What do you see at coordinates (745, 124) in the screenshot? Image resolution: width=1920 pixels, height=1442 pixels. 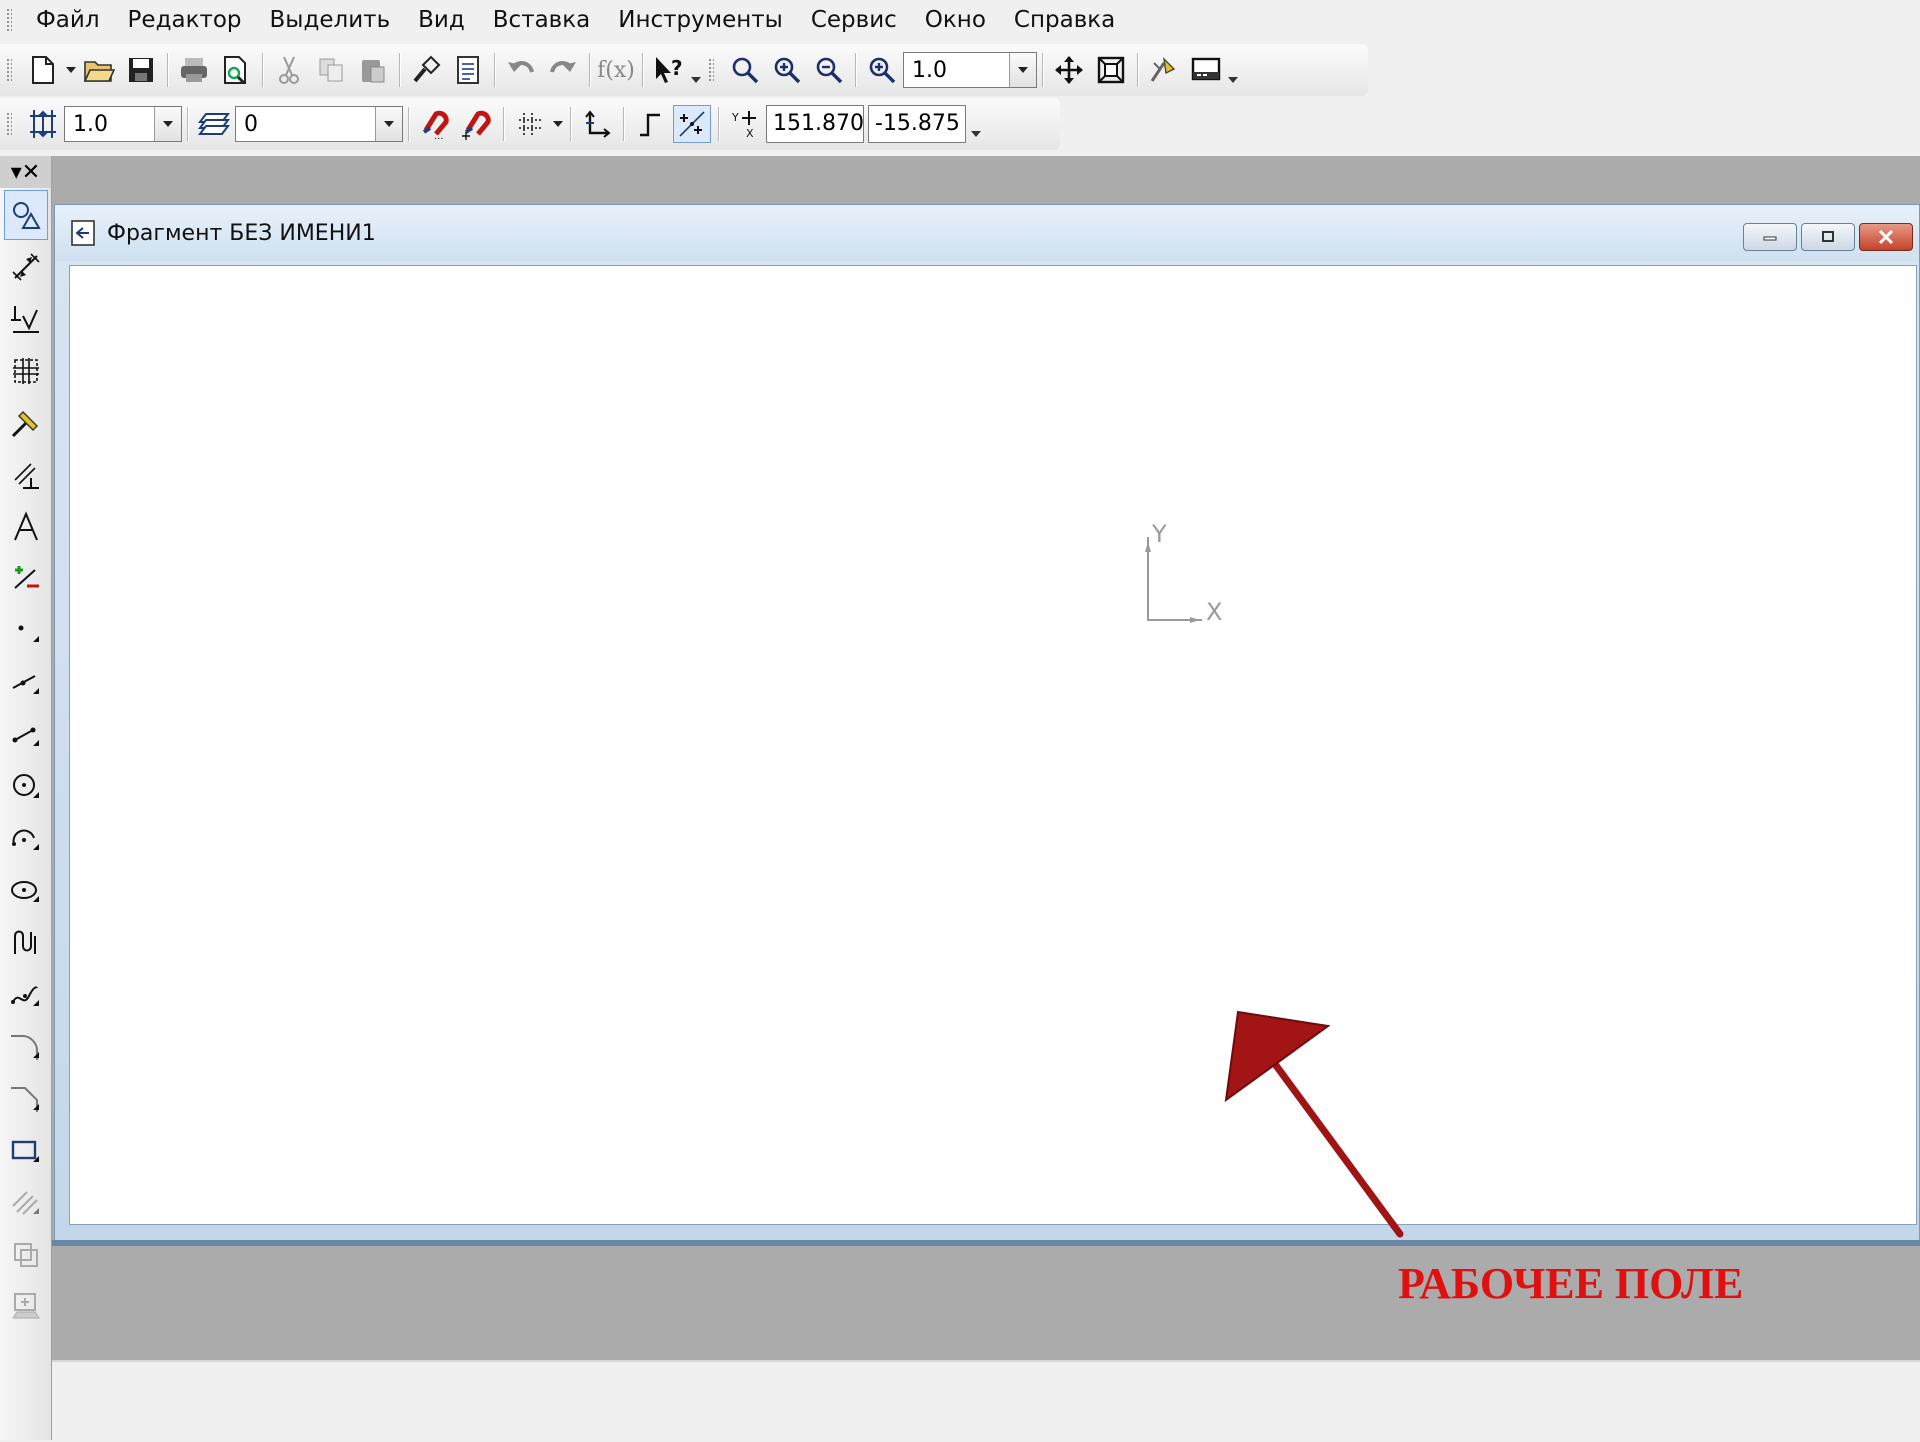 I see `cursor-coords-icon: YX` at bounding box center [745, 124].